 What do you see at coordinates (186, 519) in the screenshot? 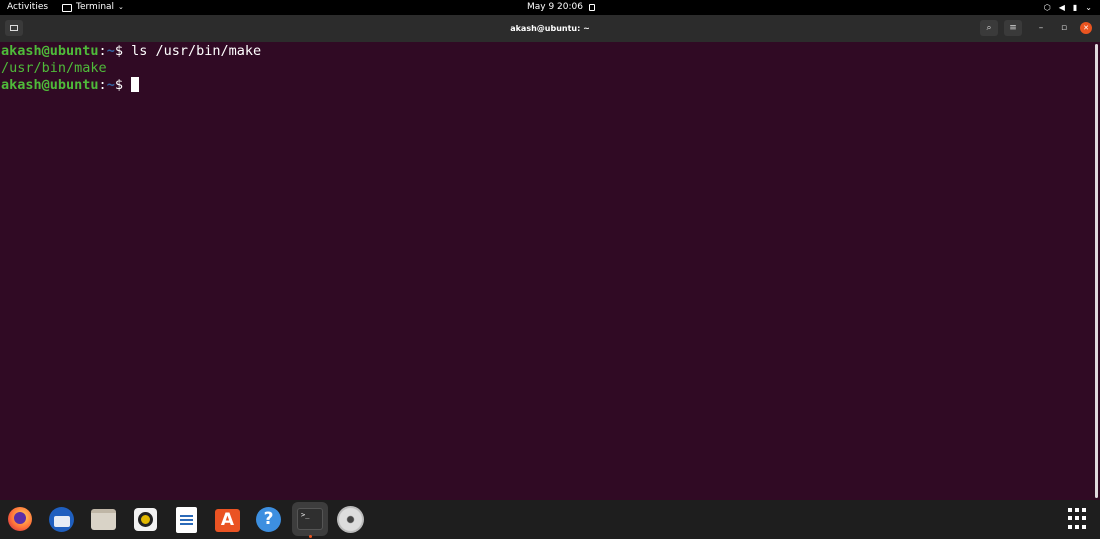
I see `libreoffice-writer-icon` at bounding box center [186, 519].